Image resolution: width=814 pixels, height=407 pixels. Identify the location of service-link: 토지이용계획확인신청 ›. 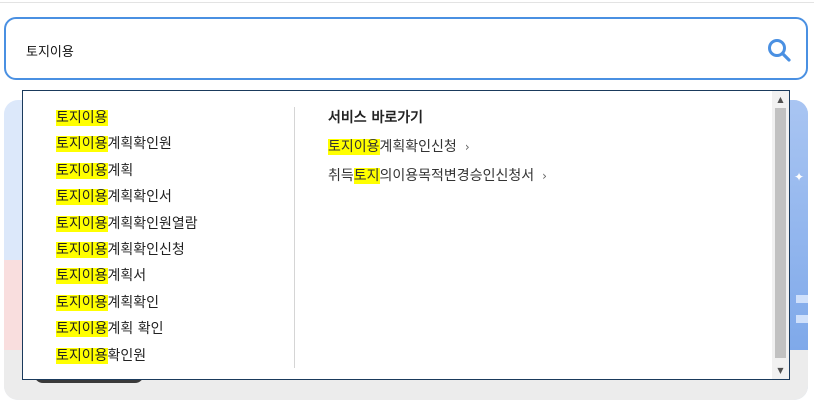
(538, 147).